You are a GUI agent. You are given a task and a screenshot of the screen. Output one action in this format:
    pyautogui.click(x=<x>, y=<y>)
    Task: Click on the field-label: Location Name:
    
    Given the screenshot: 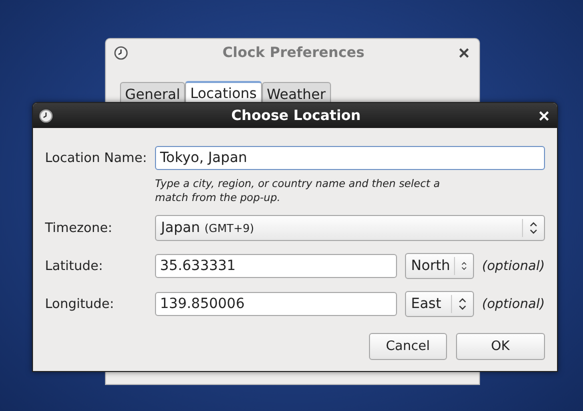 What is the action you would take?
    pyautogui.click(x=96, y=158)
    